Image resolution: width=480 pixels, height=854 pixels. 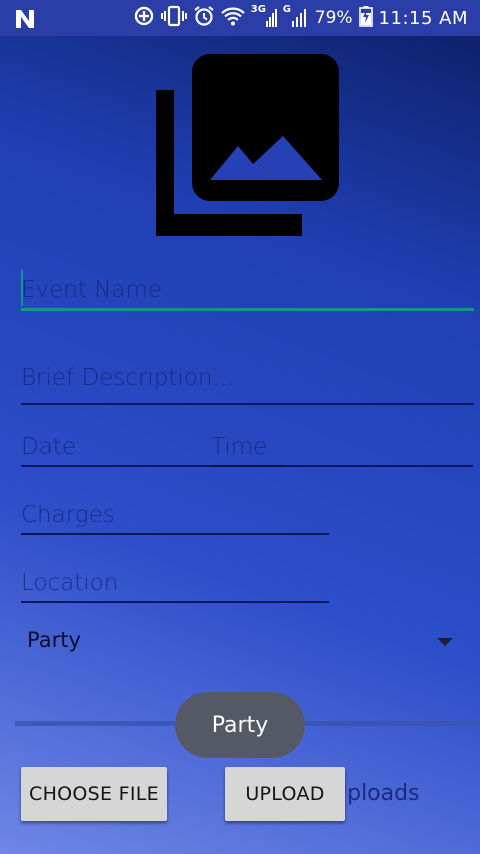 I want to click on charges-input, so click(x=175, y=515).